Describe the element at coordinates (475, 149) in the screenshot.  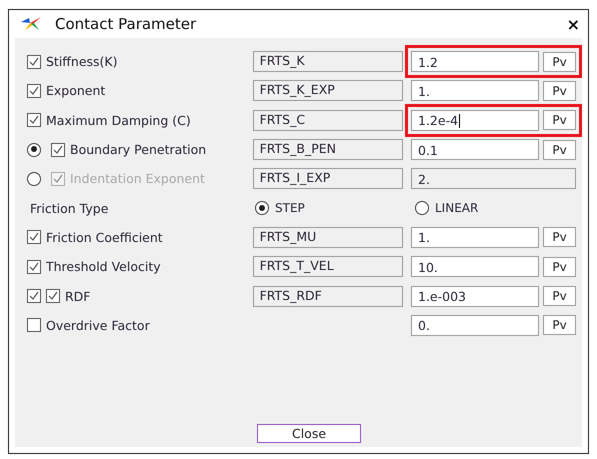
I see `value-field: 0.1` at that location.